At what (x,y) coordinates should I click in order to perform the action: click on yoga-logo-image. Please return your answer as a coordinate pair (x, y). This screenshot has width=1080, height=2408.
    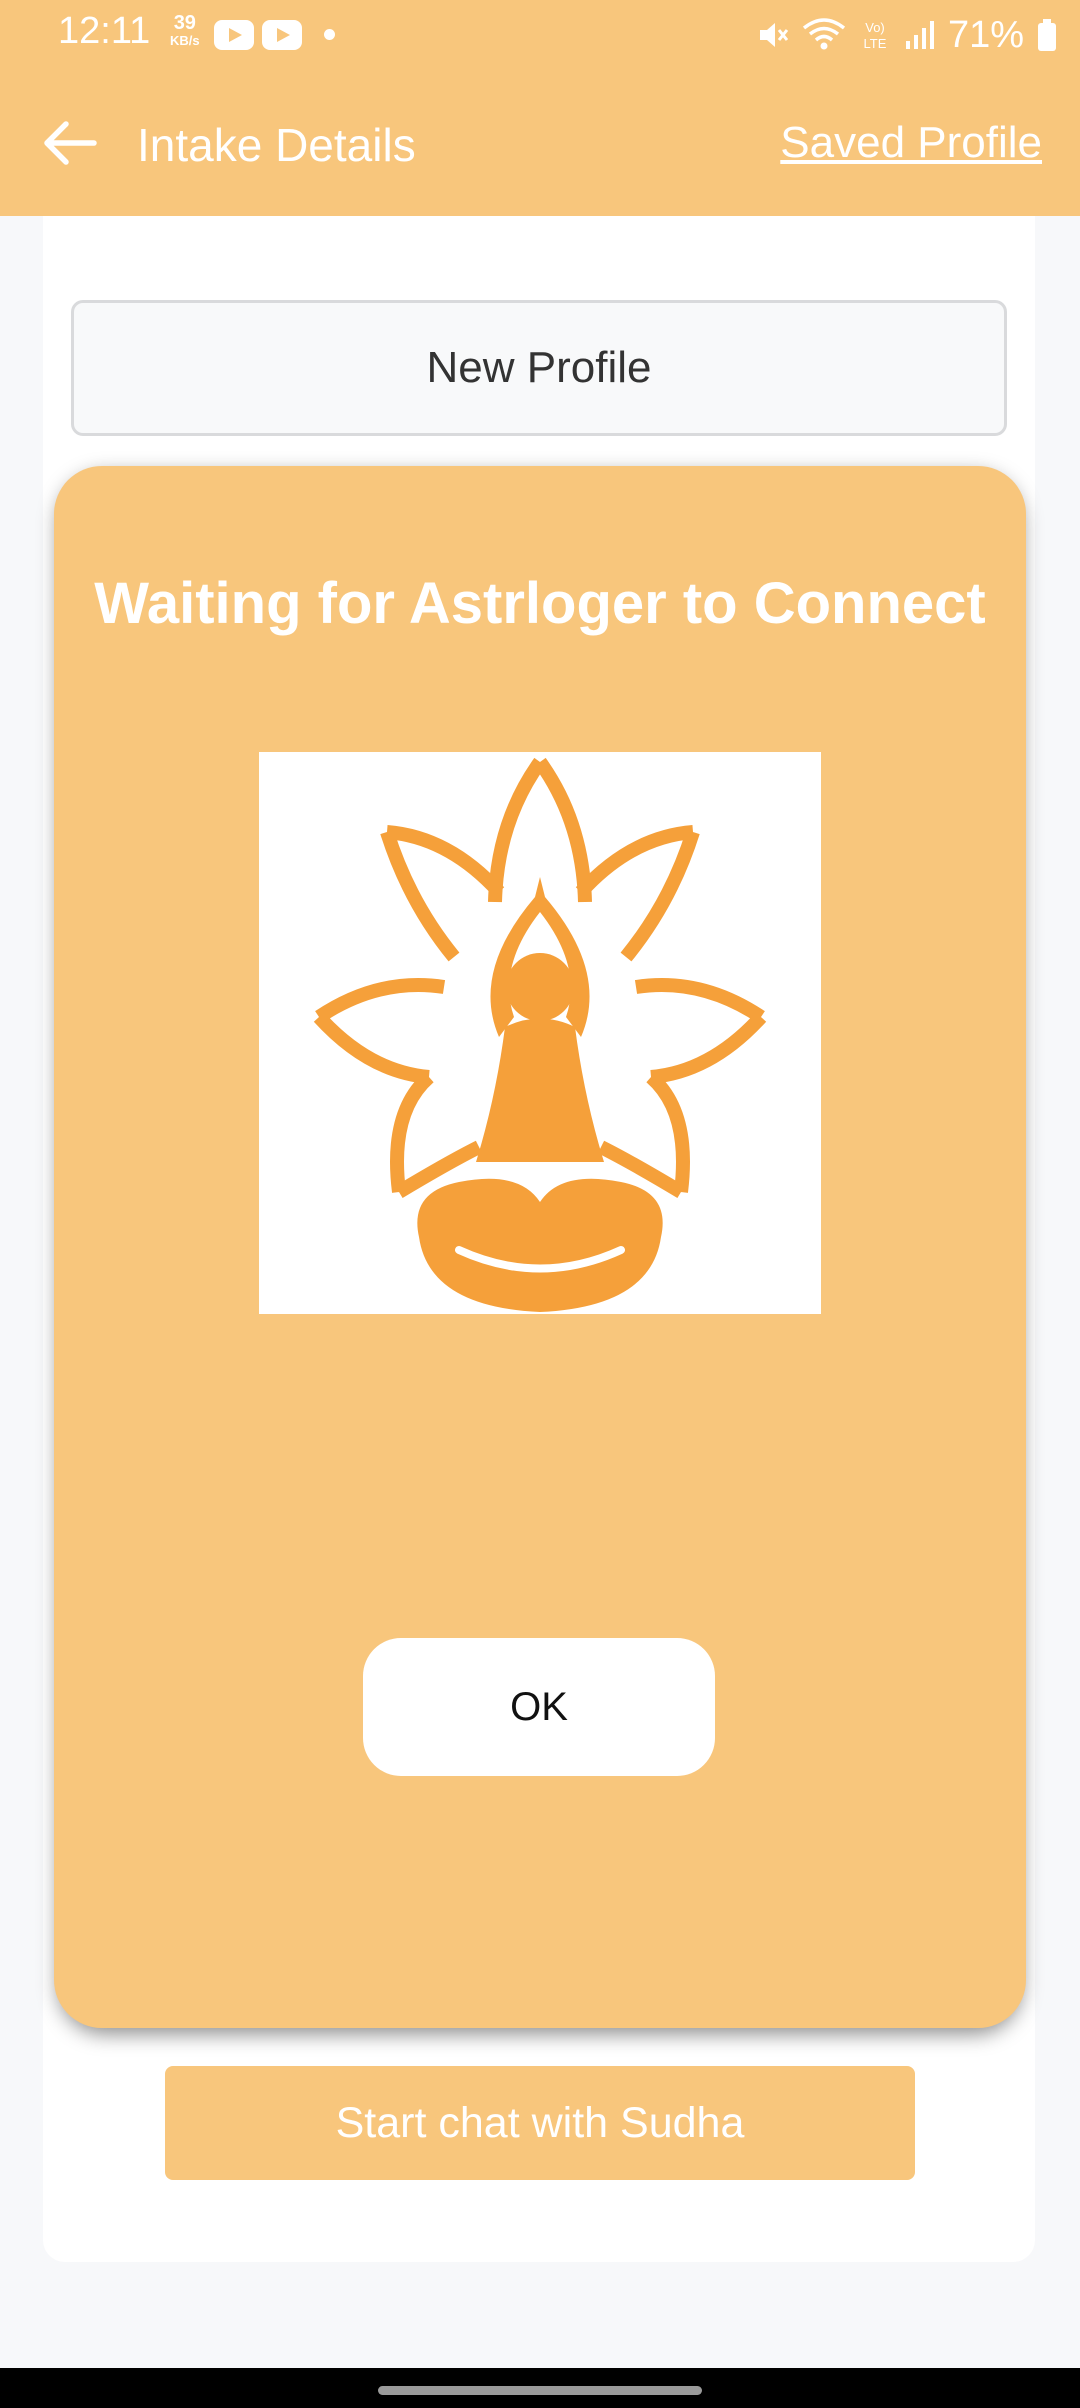
    Looking at the image, I should click on (540, 1033).